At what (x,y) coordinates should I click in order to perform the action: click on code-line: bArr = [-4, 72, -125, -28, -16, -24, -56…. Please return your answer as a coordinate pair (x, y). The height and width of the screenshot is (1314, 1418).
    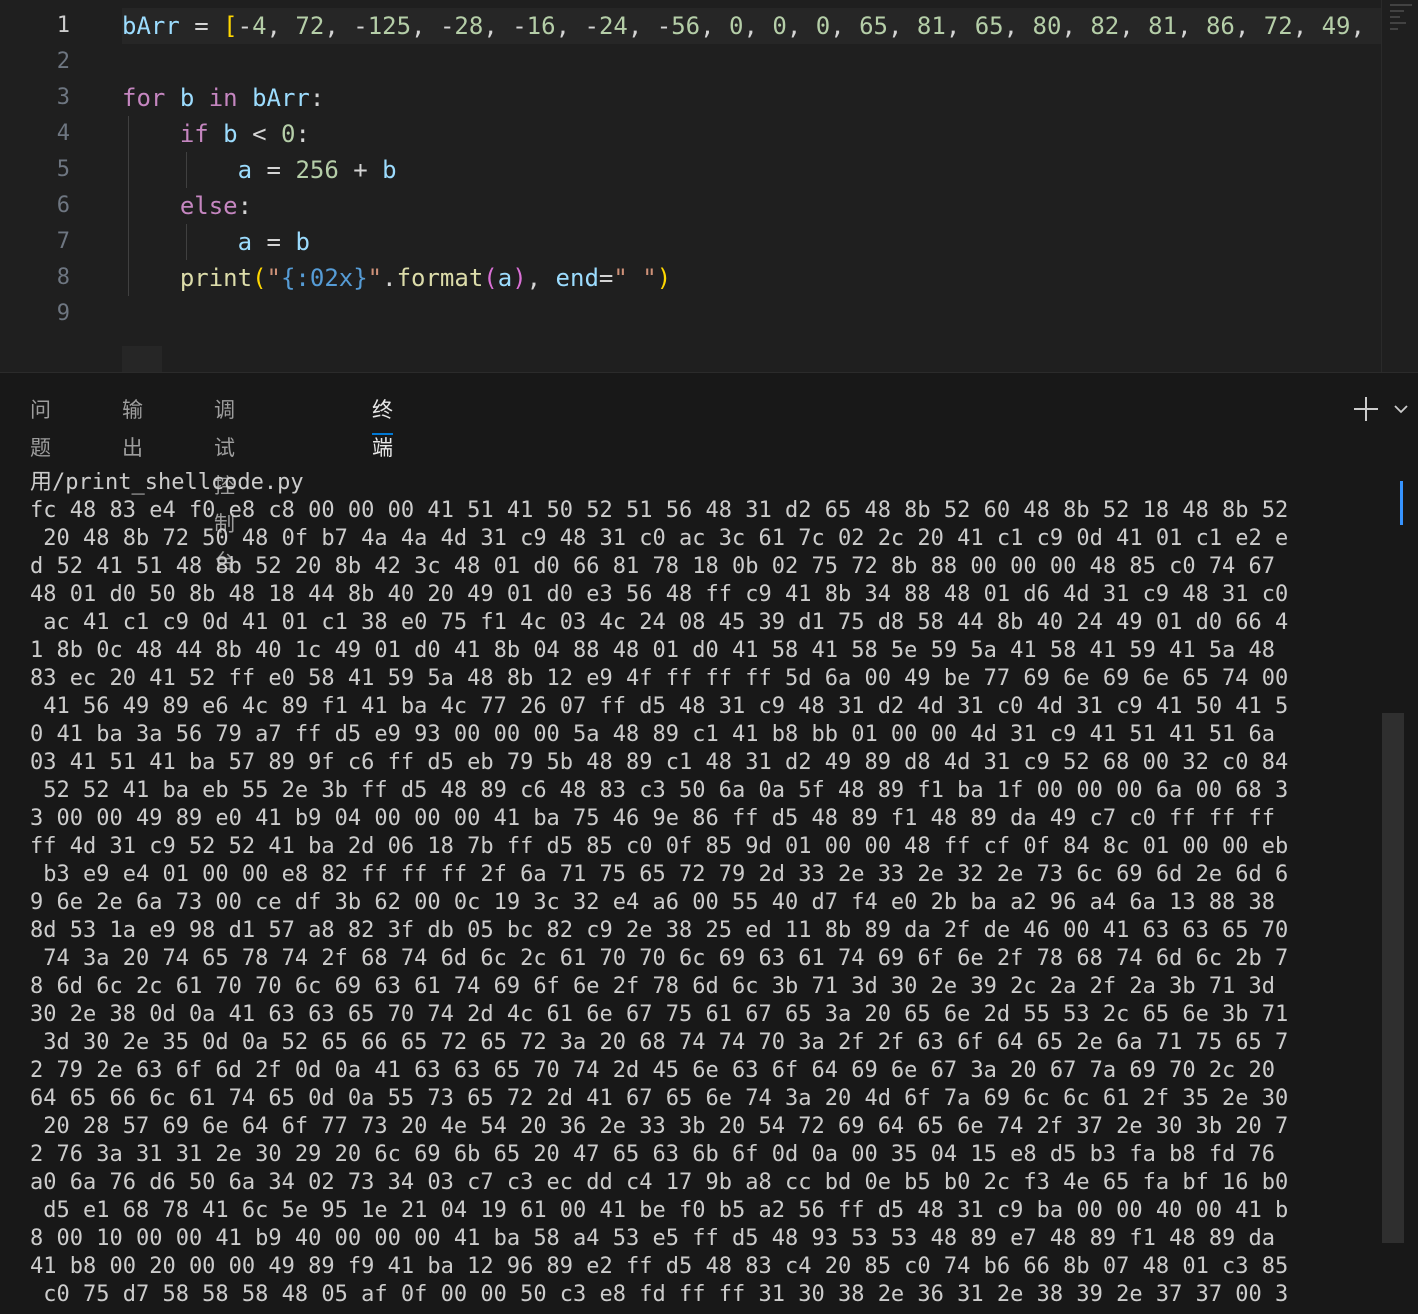
    Looking at the image, I should click on (758, 26).